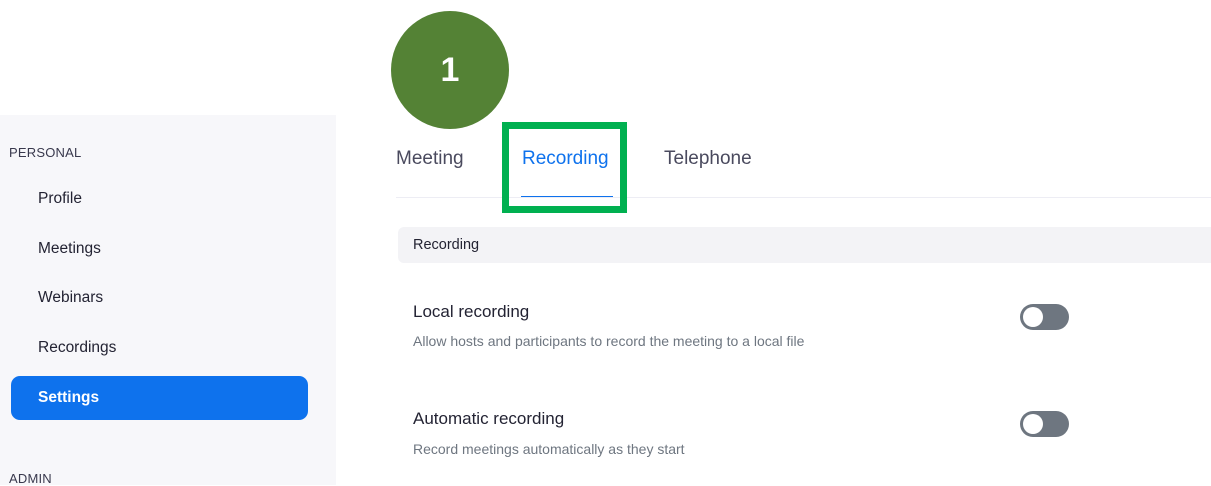 The height and width of the screenshot is (486, 1211). I want to click on sidebar-item-settings: Settings, so click(159, 398).